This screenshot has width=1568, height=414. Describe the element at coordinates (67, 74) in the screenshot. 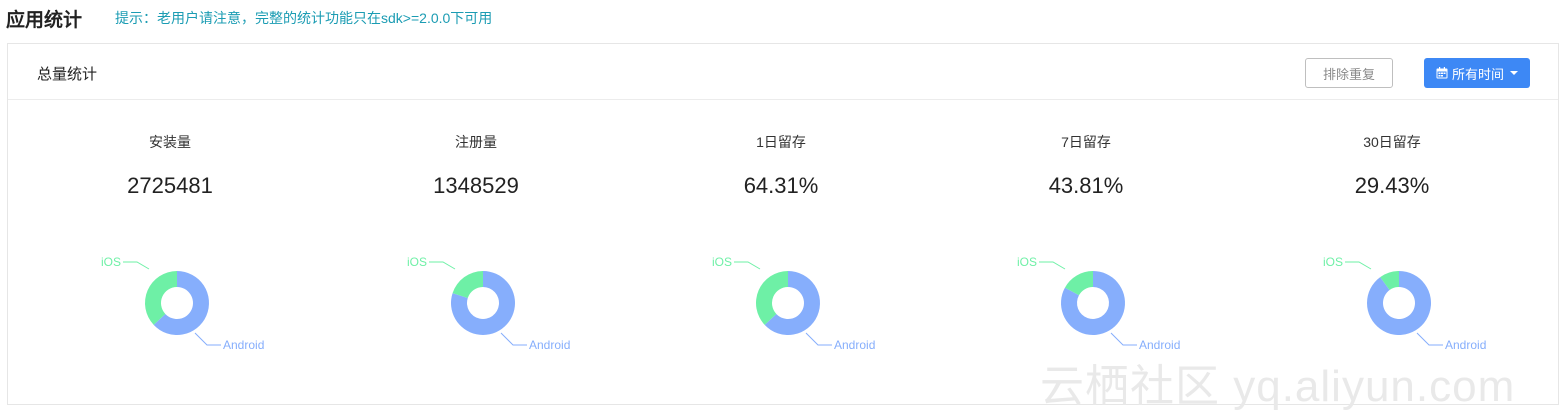

I see `panel-title: 总量统计` at that location.